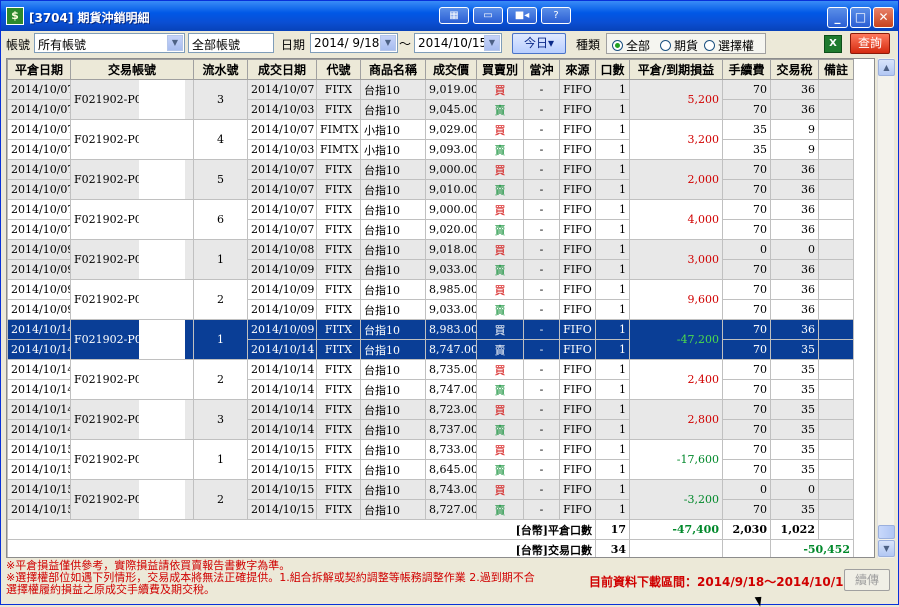 The height and width of the screenshot is (607, 899). Describe the element at coordinates (867, 580) in the screenshot. I see `continue-button: 續傳` at that location.